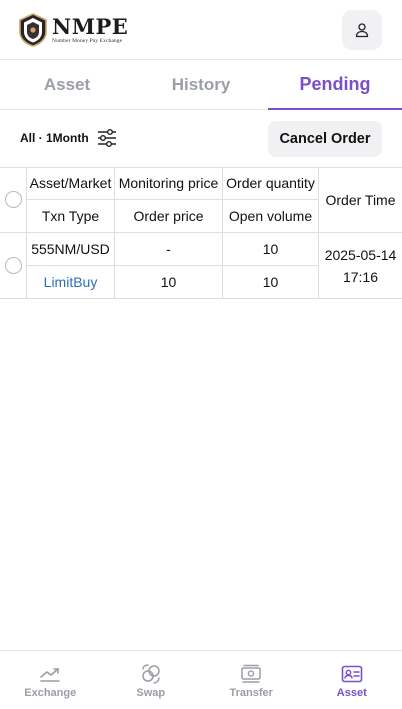 The image size is (402, 709). I want to click on app-header: NMPE Number Money Pay Exchange, so click(201, 30).